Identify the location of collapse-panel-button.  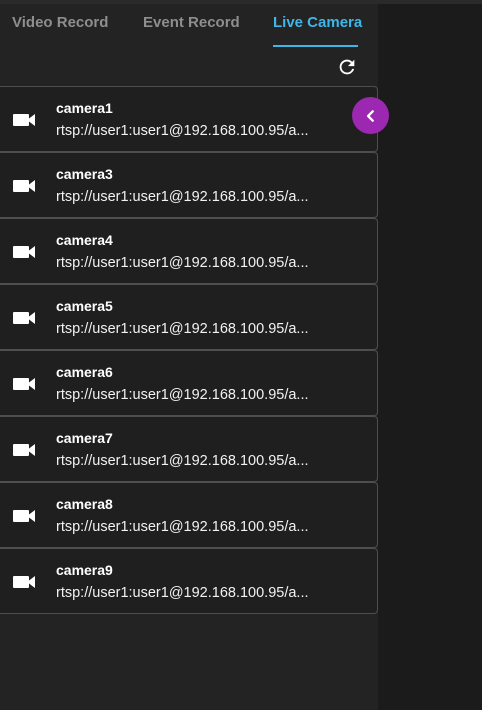
(370, 115).